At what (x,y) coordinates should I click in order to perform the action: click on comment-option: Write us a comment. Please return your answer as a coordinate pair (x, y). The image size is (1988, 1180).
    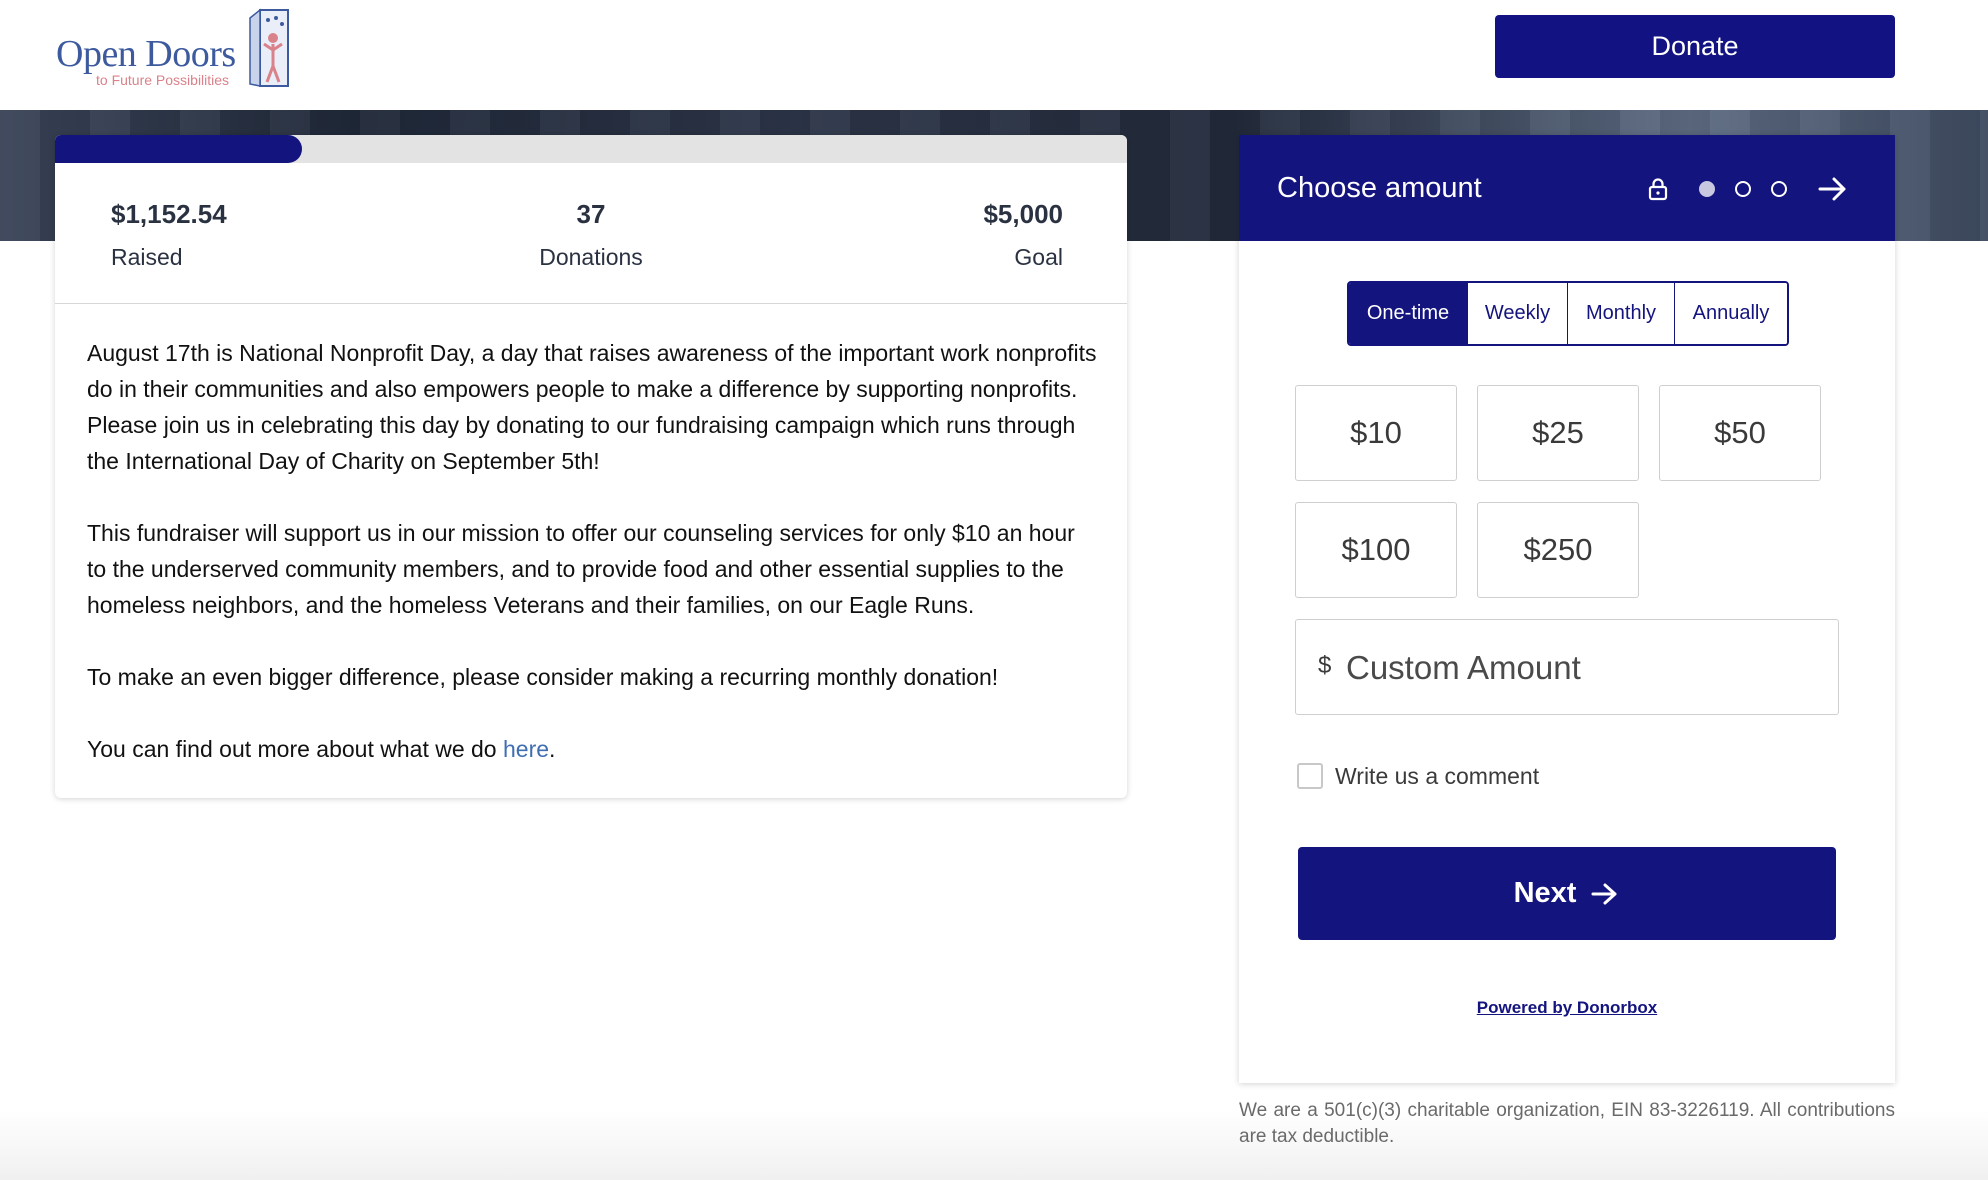
    Looking at the image, I should click on (1418, 776).